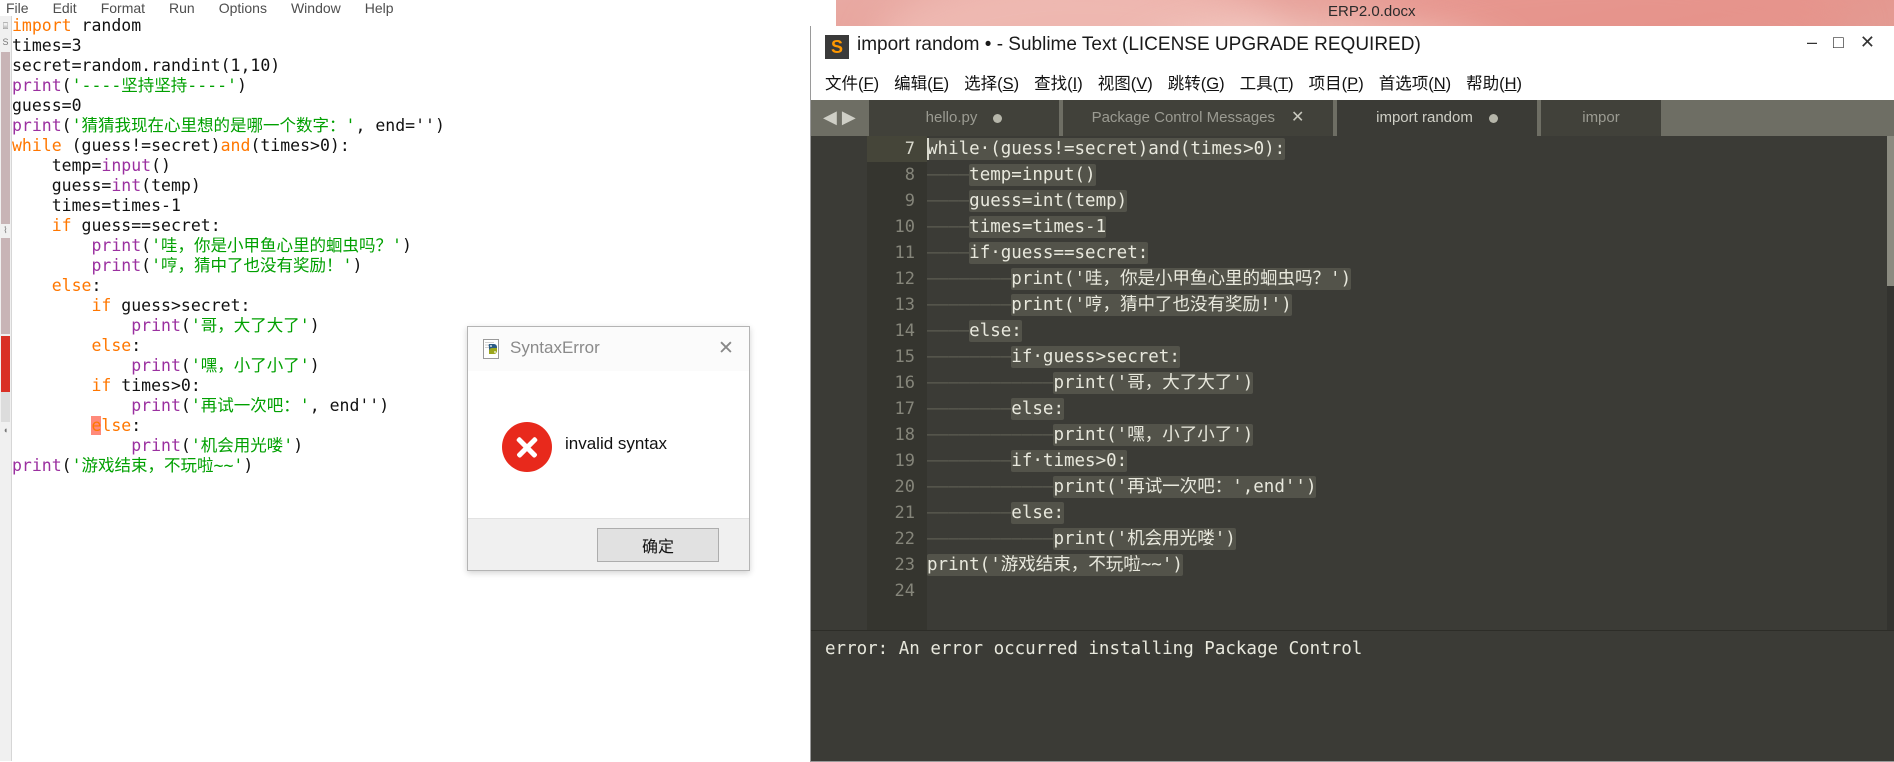 The image size is (1894, 762). Describe the element at coordinates (1410, 149) in the screenshot. I see `code-line: while·(guess!=secret)and(times>0):` at that location.